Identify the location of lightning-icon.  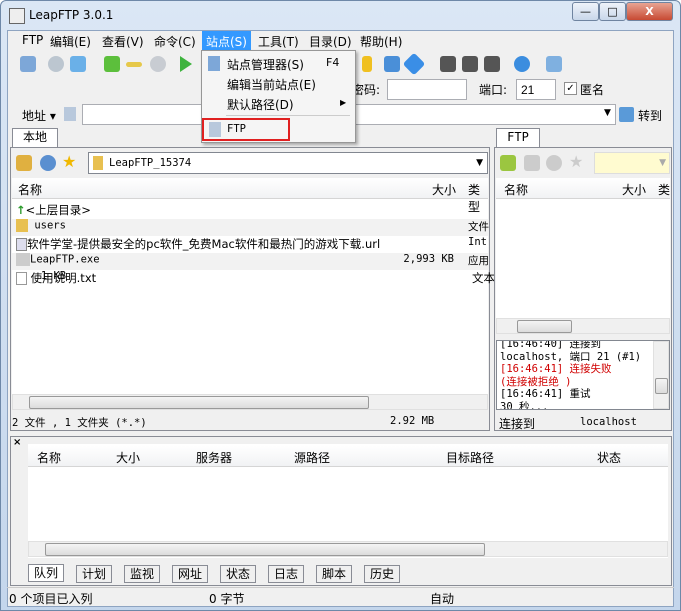
(367, 64).